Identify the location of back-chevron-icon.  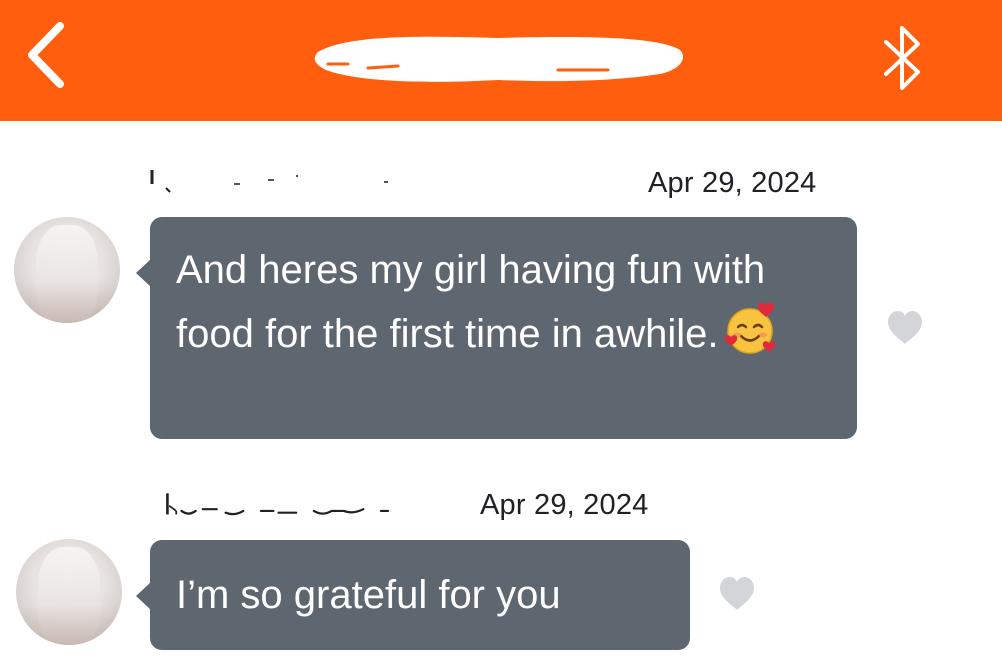
(47, 55).